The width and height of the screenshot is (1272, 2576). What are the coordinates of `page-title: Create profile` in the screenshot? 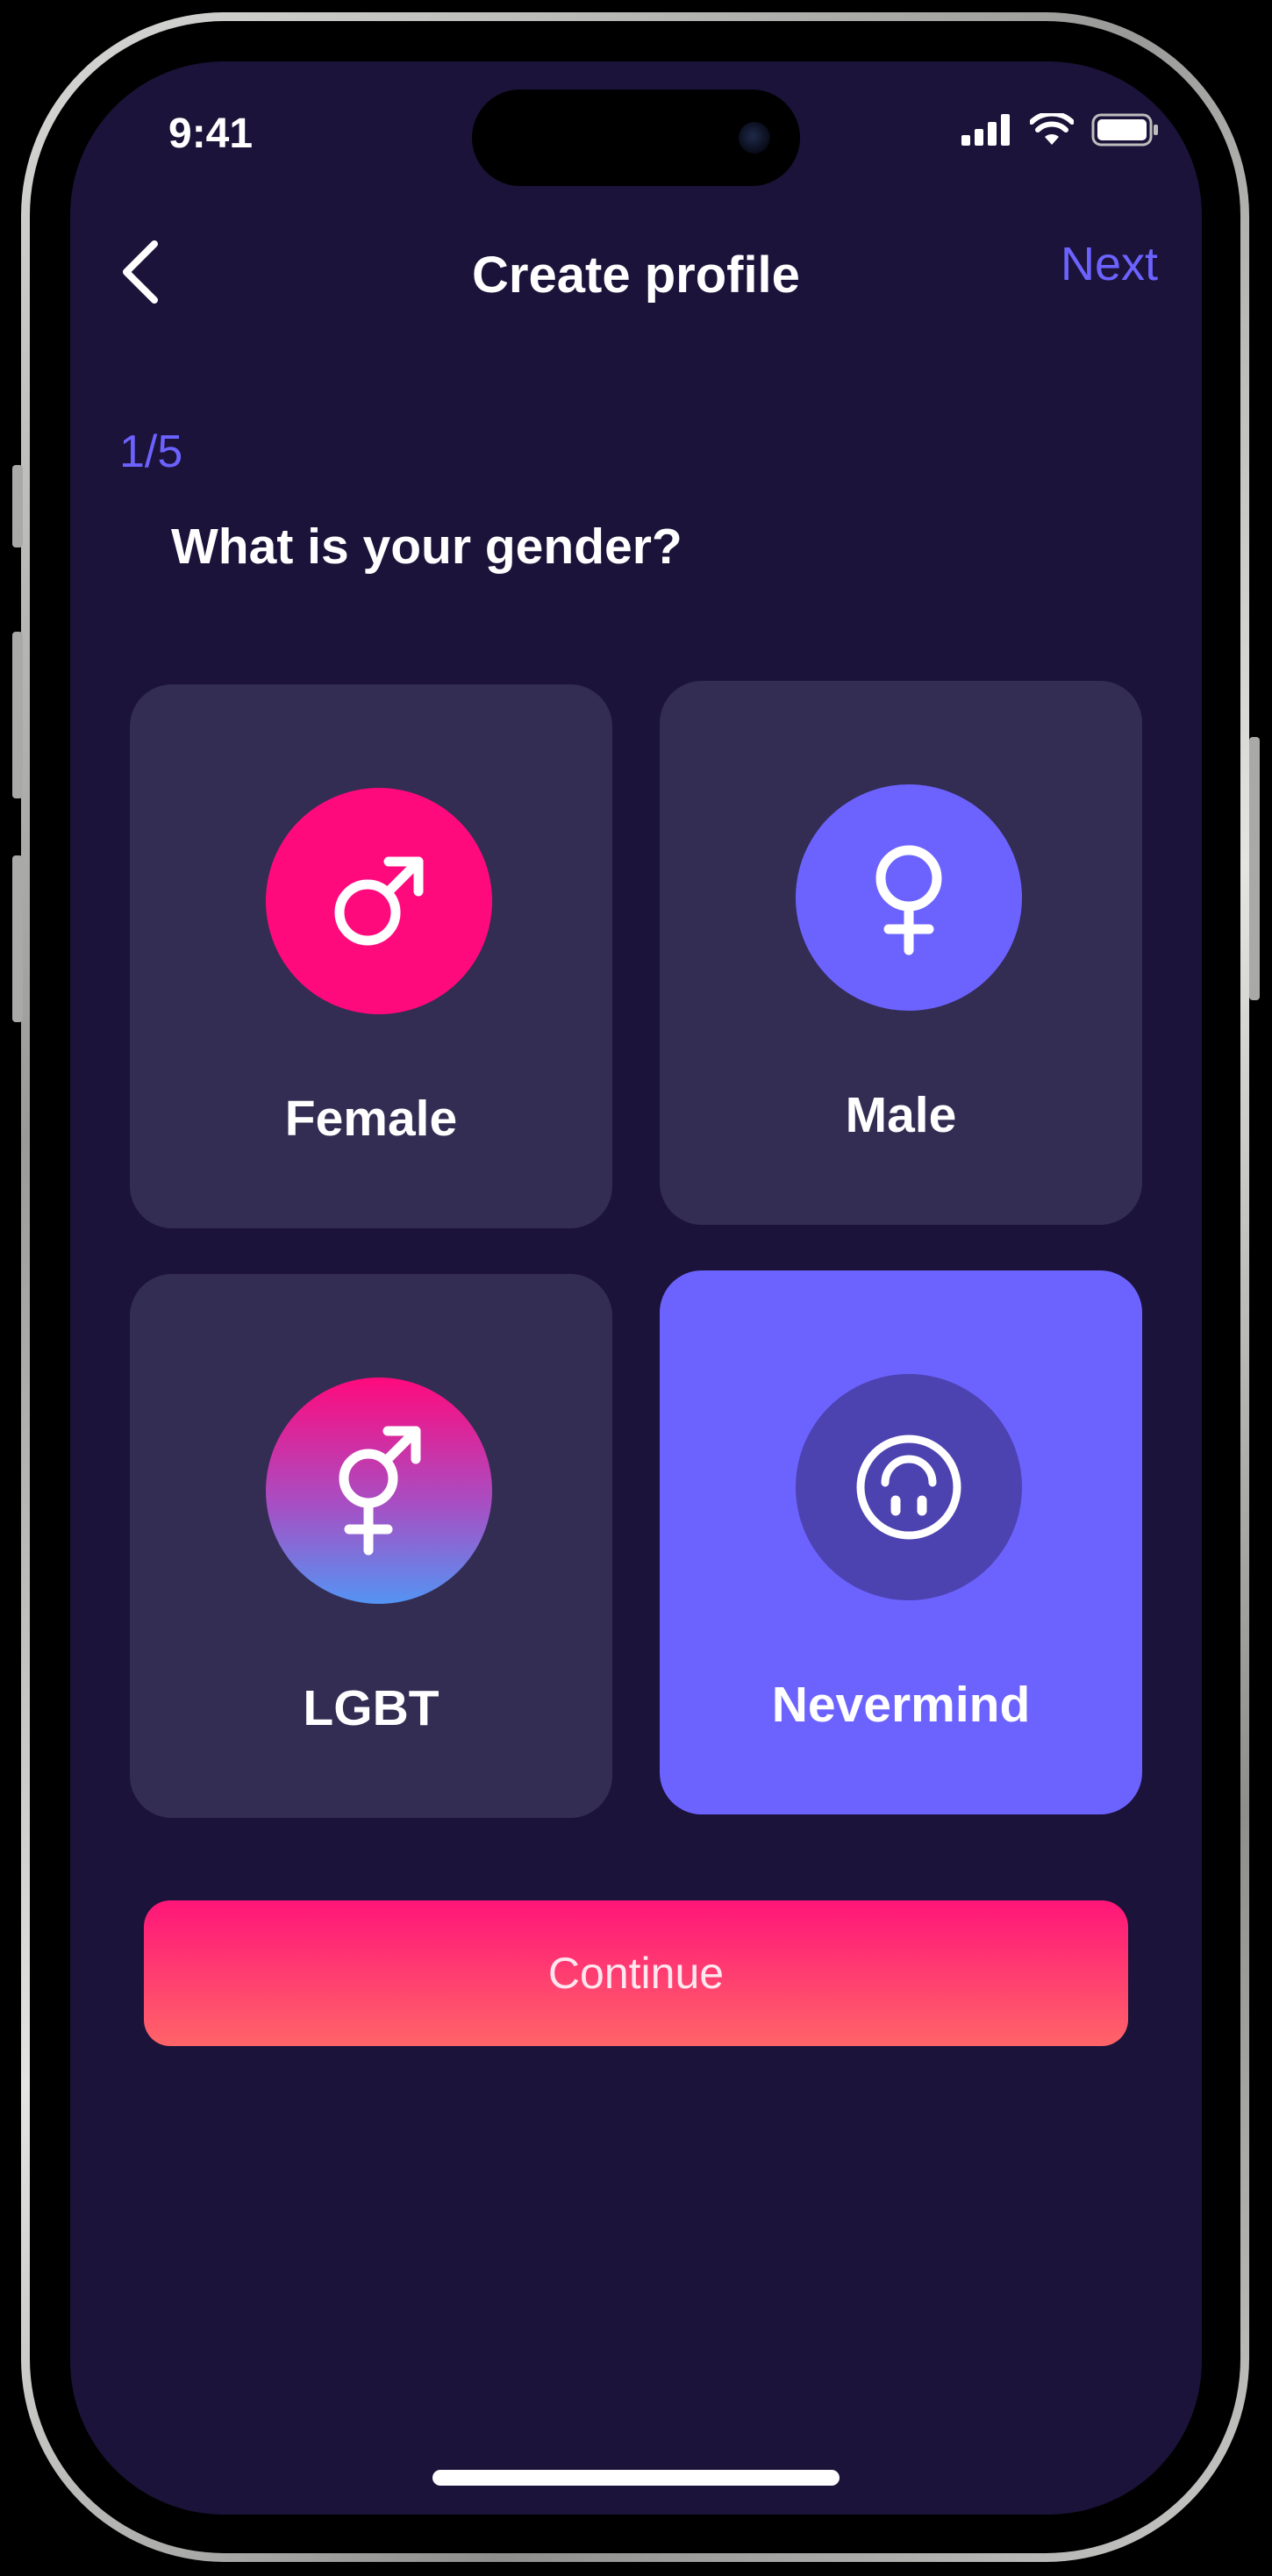 It's located at (636, 275).